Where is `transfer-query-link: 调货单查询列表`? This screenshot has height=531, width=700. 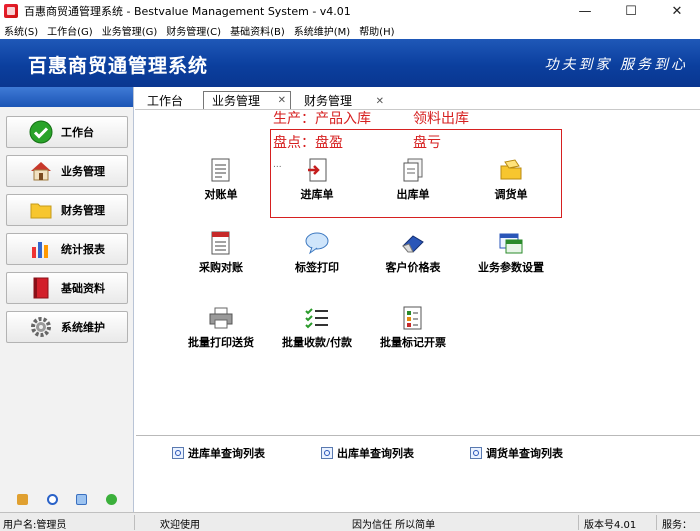
transfer-query-link: 调货单查询列表 is located at coordinates (516, 453).